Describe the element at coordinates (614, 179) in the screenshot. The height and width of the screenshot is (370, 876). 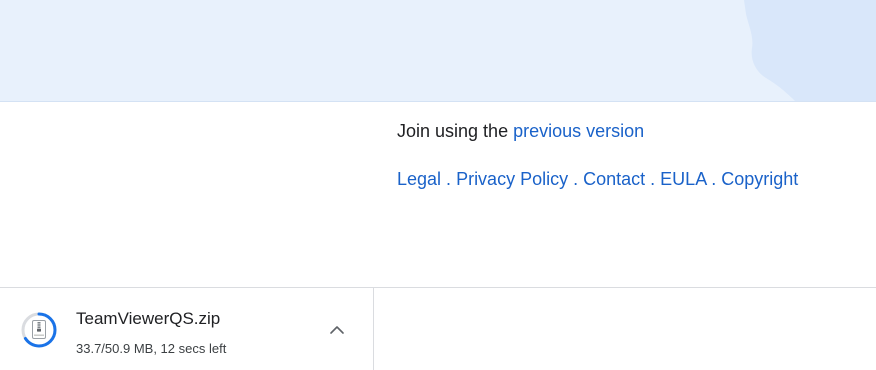
I see `contact-link: Contact` at that location.